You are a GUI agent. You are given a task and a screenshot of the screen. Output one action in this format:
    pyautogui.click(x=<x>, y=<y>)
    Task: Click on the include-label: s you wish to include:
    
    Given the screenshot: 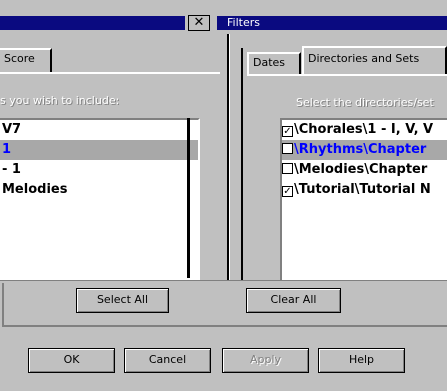 What is the action you would take?
    pyautogui.click(x=60, y=100)
    